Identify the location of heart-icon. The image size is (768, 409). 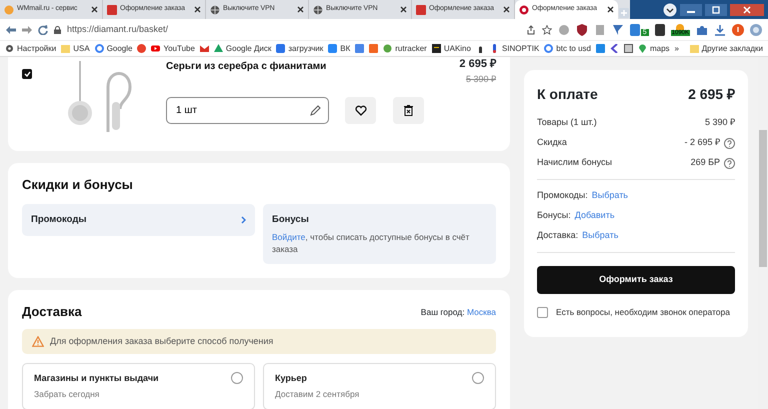
(360, 110).